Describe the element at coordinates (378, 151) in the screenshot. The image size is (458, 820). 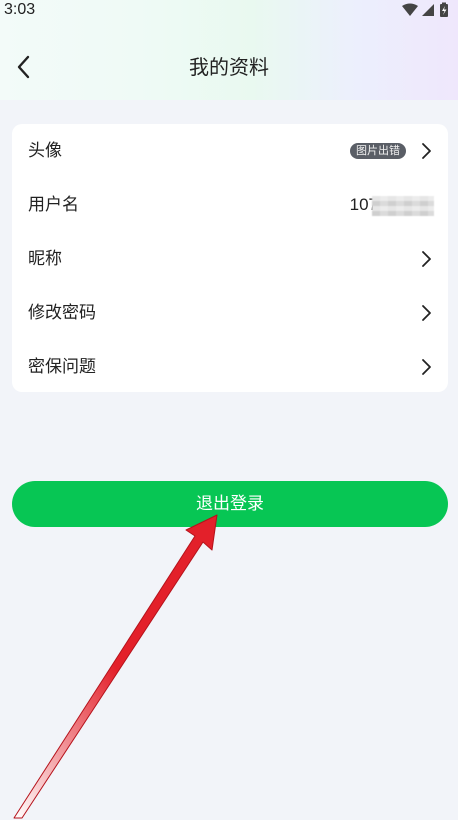
I see `avatar: 图片出错` at that location.